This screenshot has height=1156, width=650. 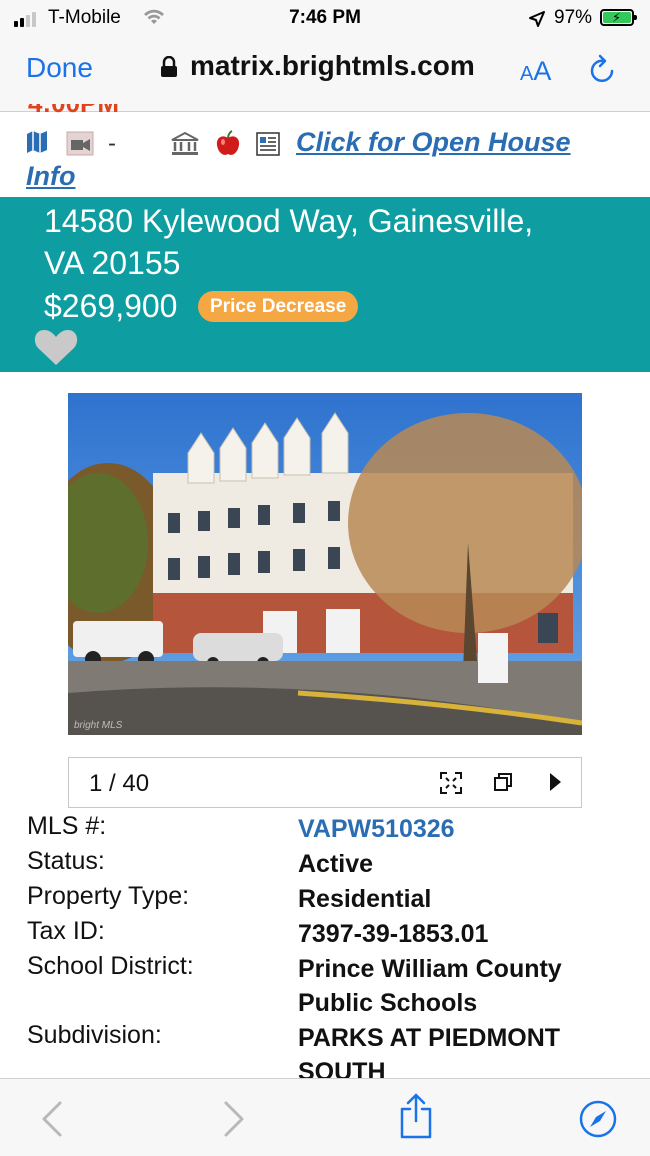 What do you see at coordinates (185, 146) in the screenshot?
I see `bank-icon` at bounding box center [185, 146].